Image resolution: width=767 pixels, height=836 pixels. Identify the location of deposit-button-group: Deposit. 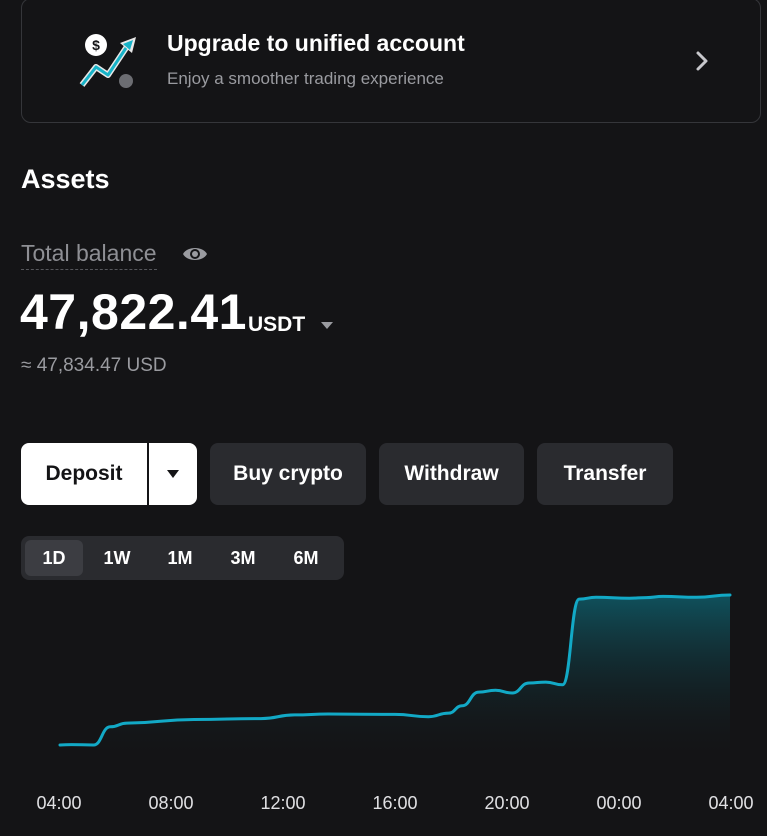
(109, 474).